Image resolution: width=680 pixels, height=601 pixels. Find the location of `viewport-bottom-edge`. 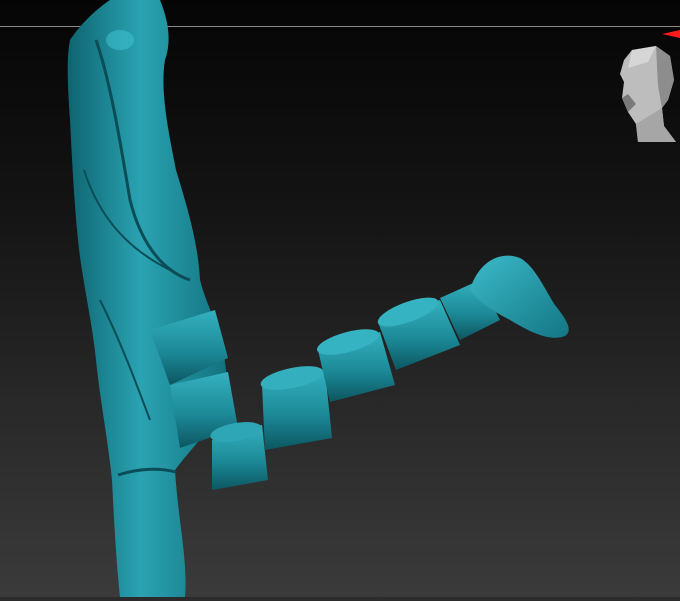

viewport-bottom-edge is located at coordinates (340, 599).